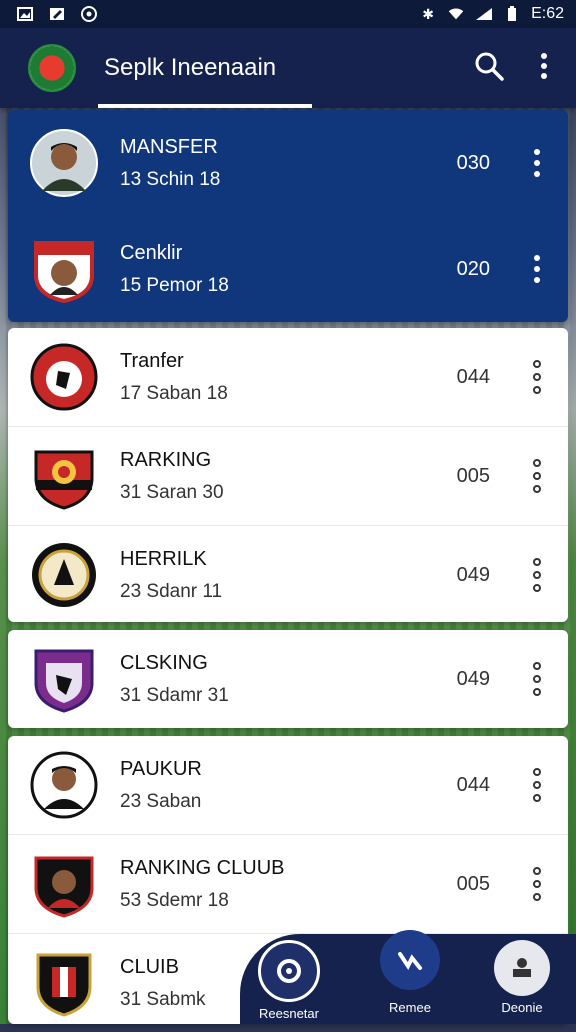  What do you see at coordinates (473, 162) in the screenshot?
I see `item-count: 030` at bounding box center [473, 162].